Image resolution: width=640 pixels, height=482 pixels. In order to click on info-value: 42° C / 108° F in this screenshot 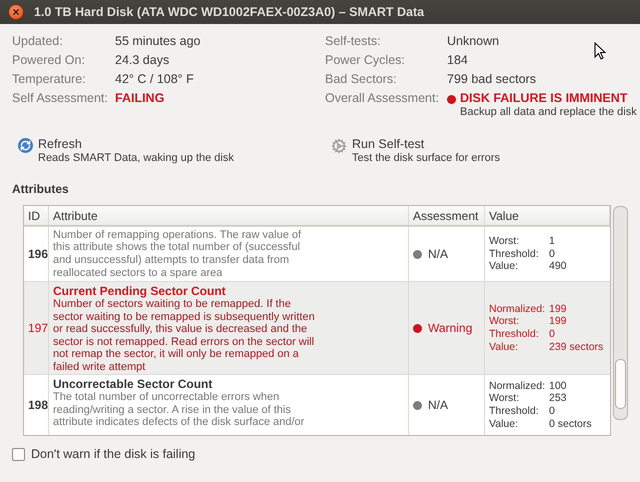, I will do `click(155, 79)`.